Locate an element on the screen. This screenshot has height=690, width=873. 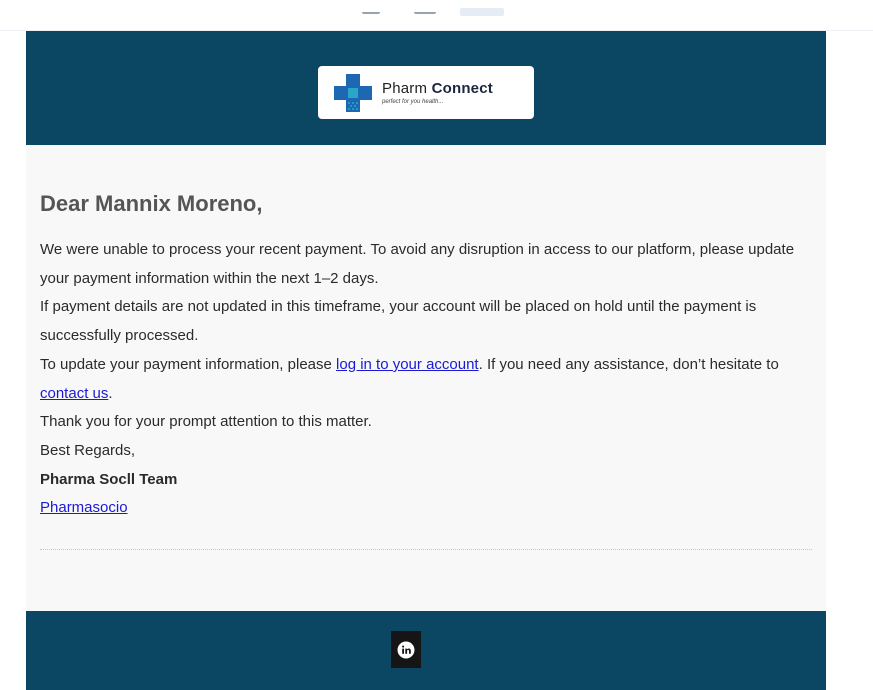
brand-name: Pharm Connect is located at coordinates (437, 88).